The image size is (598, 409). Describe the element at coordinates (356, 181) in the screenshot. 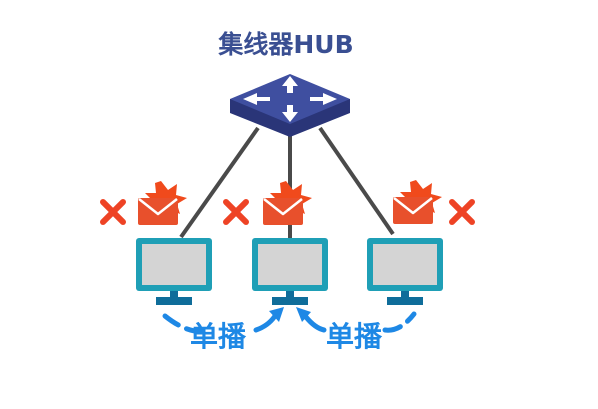

I see `cable-right` at that location.